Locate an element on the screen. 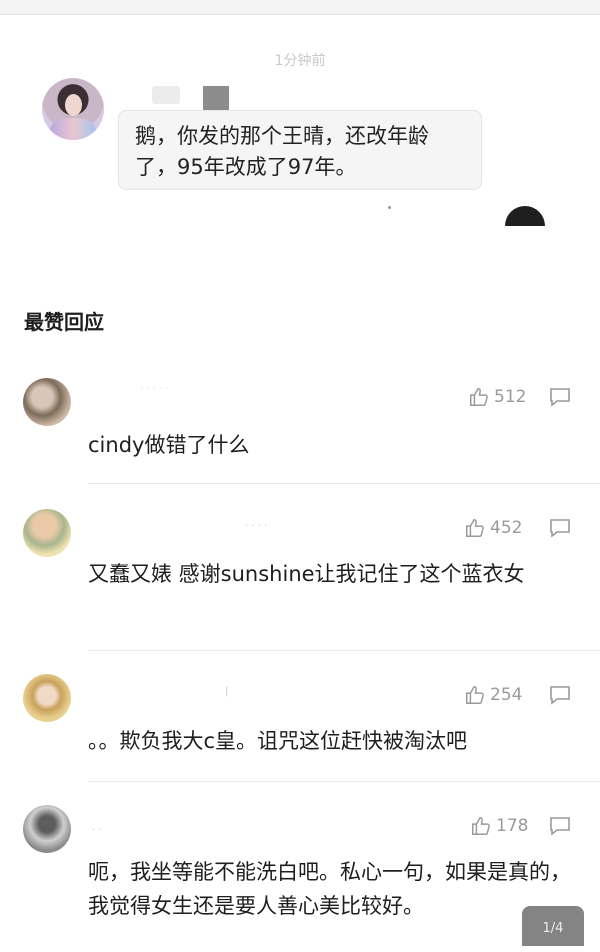 This screenshot has width=600, height=952. comment-text: 呃，我坐等能不能洗白吧。私心一句，如果是真的，我觉得女生还是要人善心美比较好。 is located at coordinates (329, 889).